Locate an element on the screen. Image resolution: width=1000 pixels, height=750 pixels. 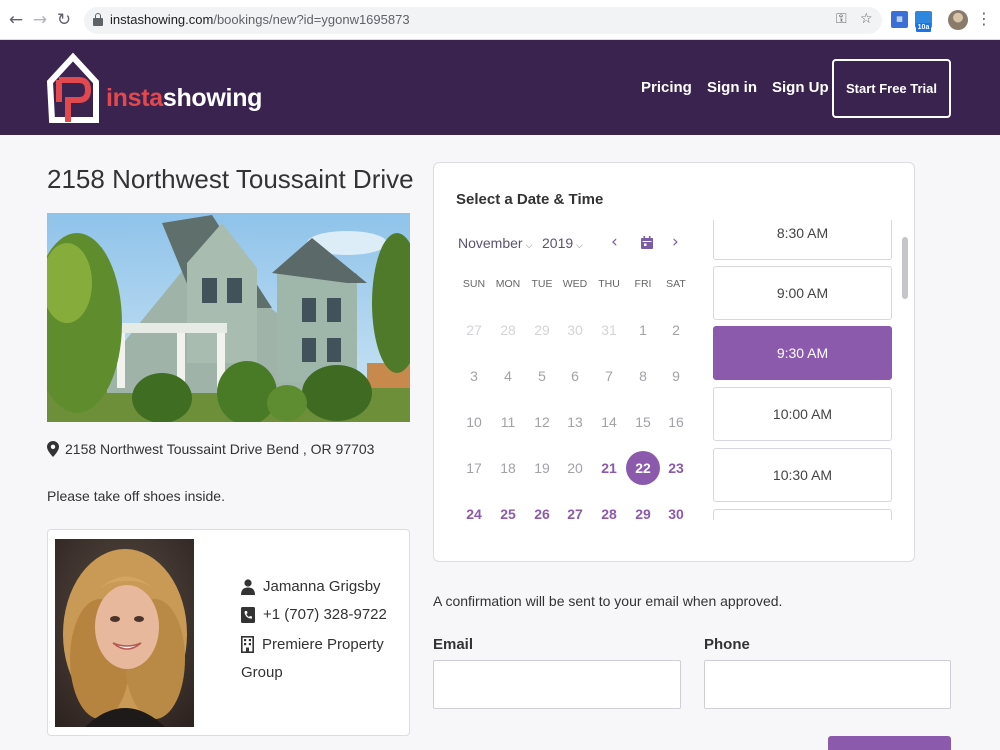
next-month-icon: › is located at coordinates (675, 242).